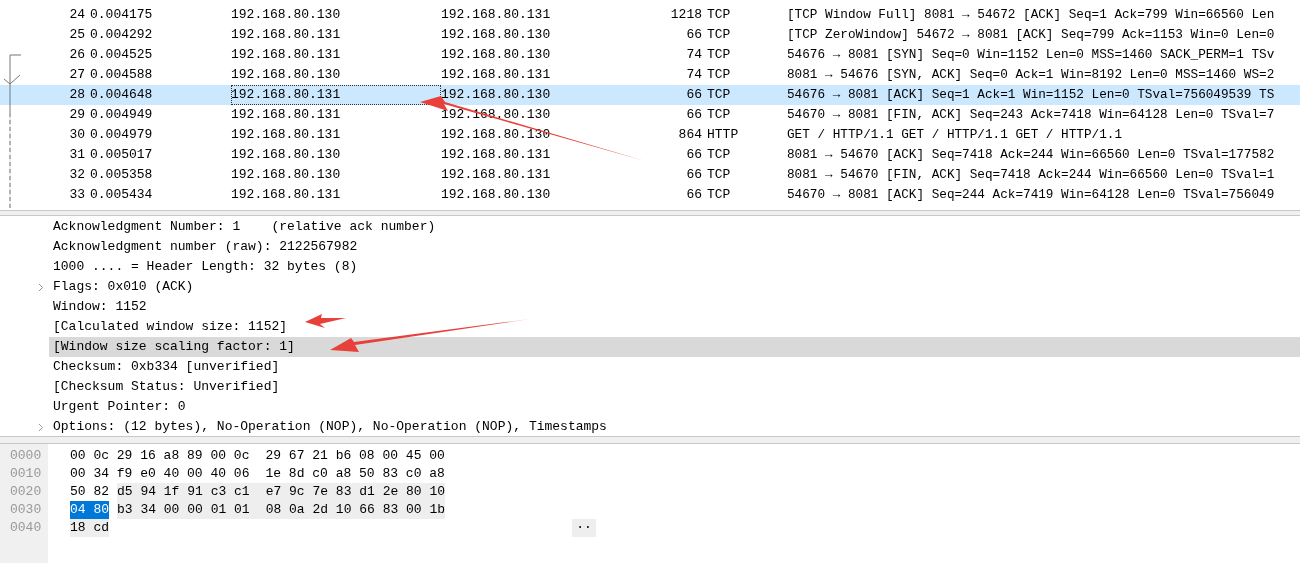 The width and height of the screenshot is (1300, 567). I want to click on packet-number: 31, so click(77, 155).